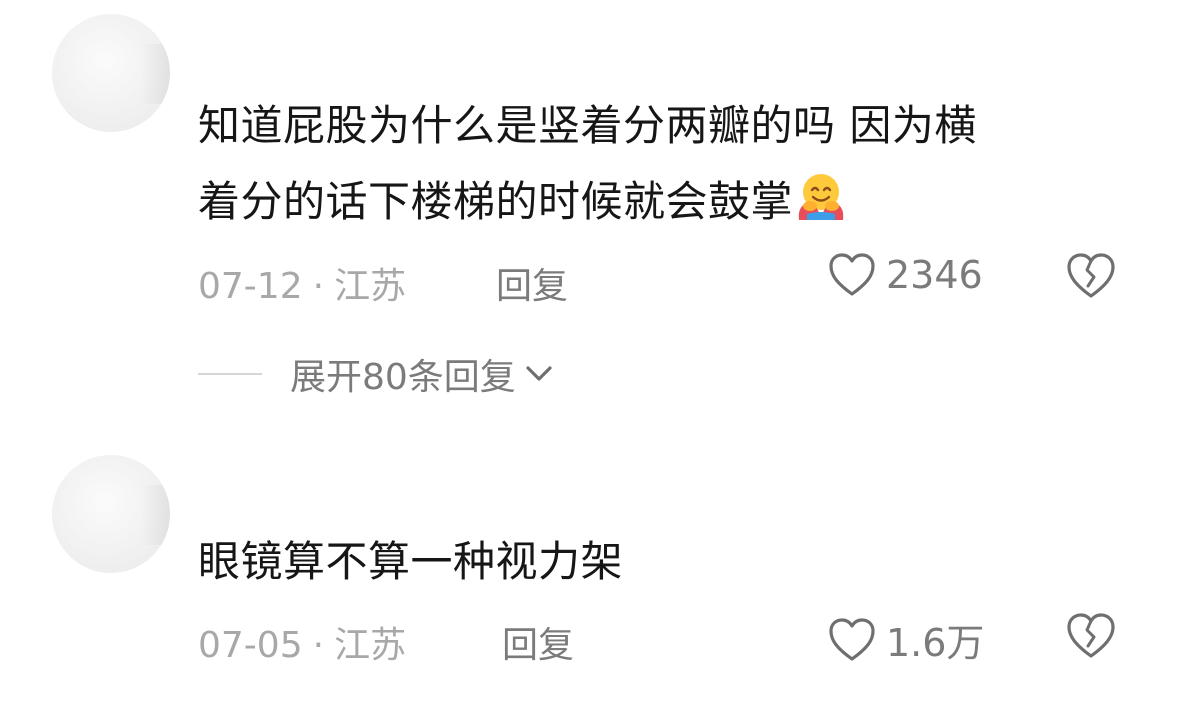 The width and height of the screenshot is (1179, 707). I want to click on comment-text-line-1: 知道屁股为什么是竖着分两瓣的吗 因为横, so click(587, 125).